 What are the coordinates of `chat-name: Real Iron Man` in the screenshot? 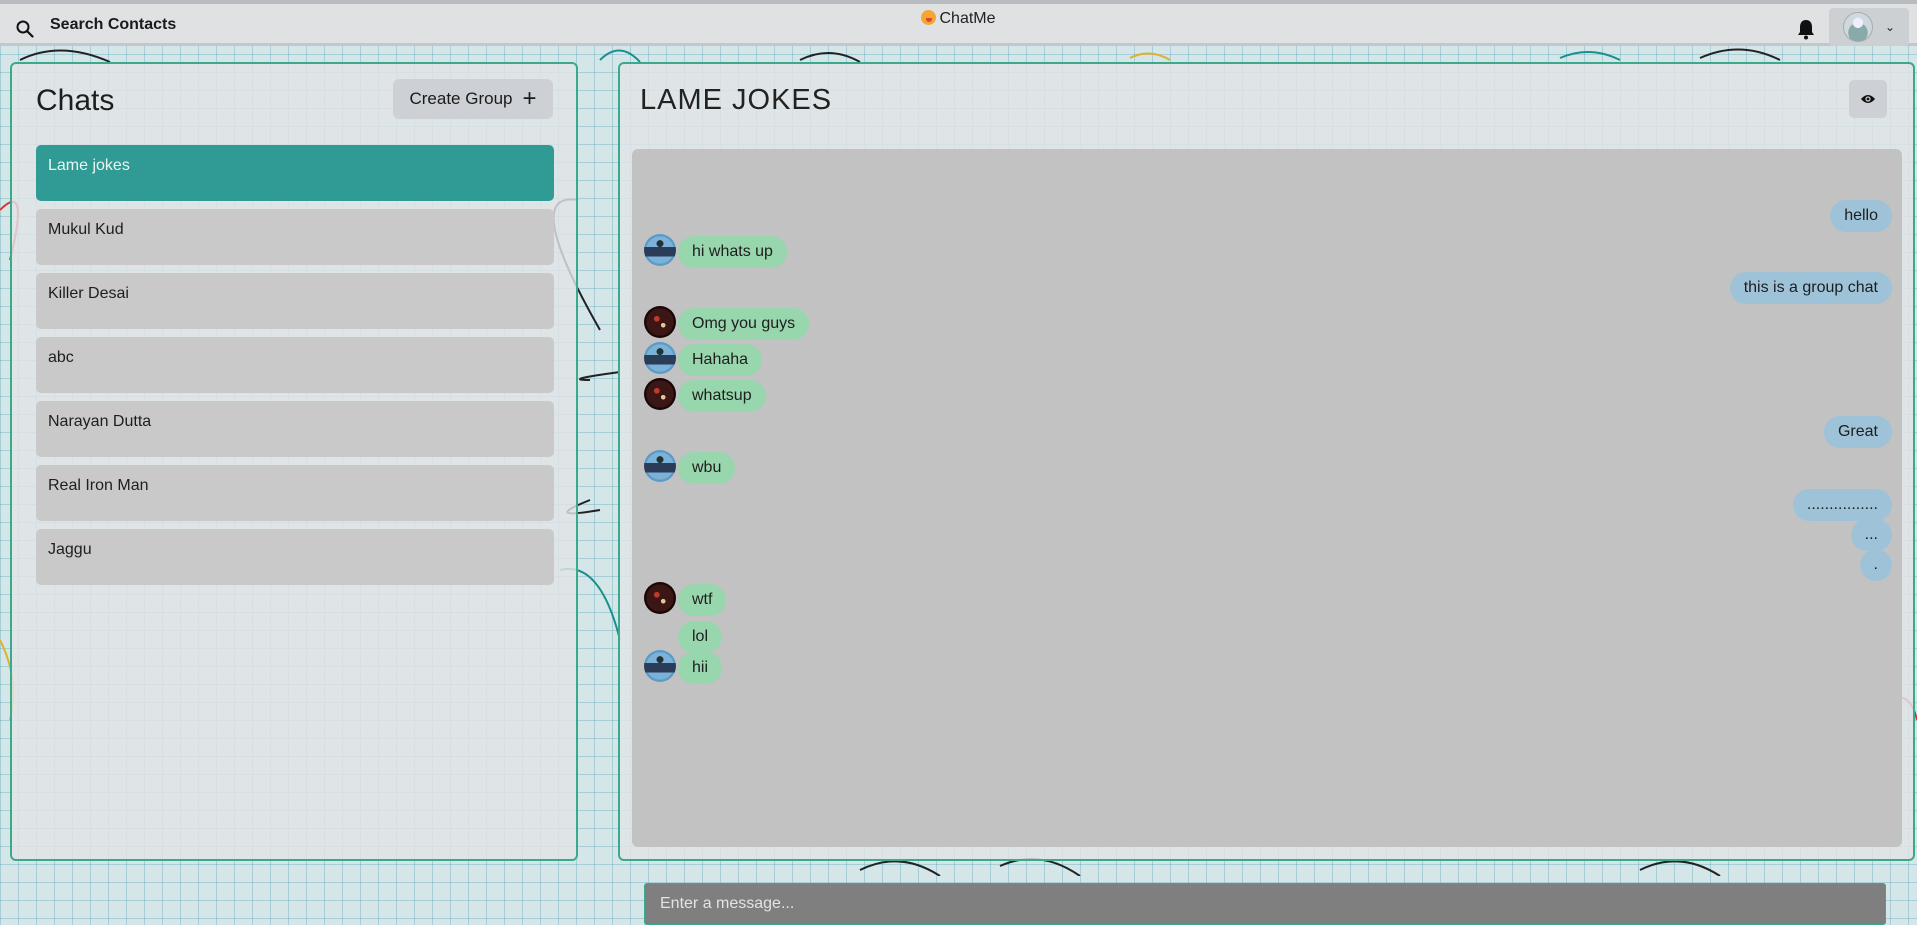 It's located at (98, 485).